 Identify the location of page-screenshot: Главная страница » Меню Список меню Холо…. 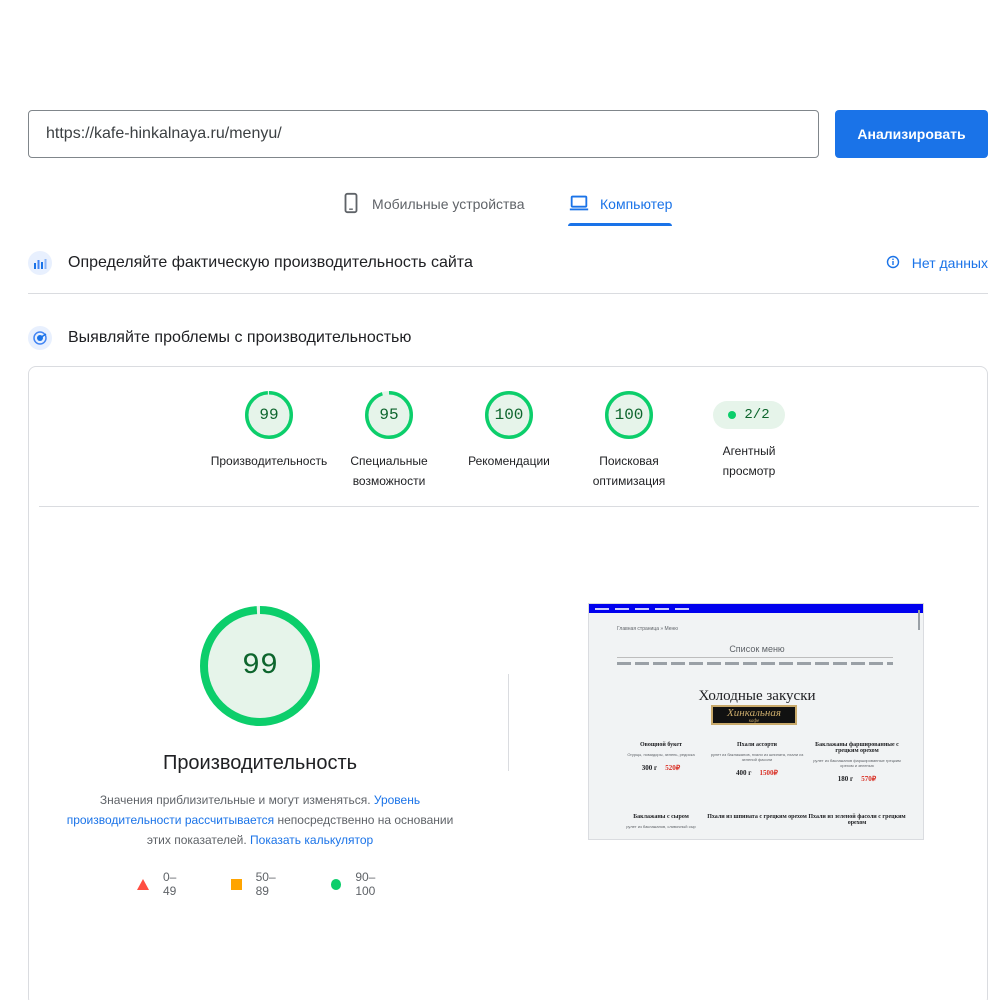
(756, 721).